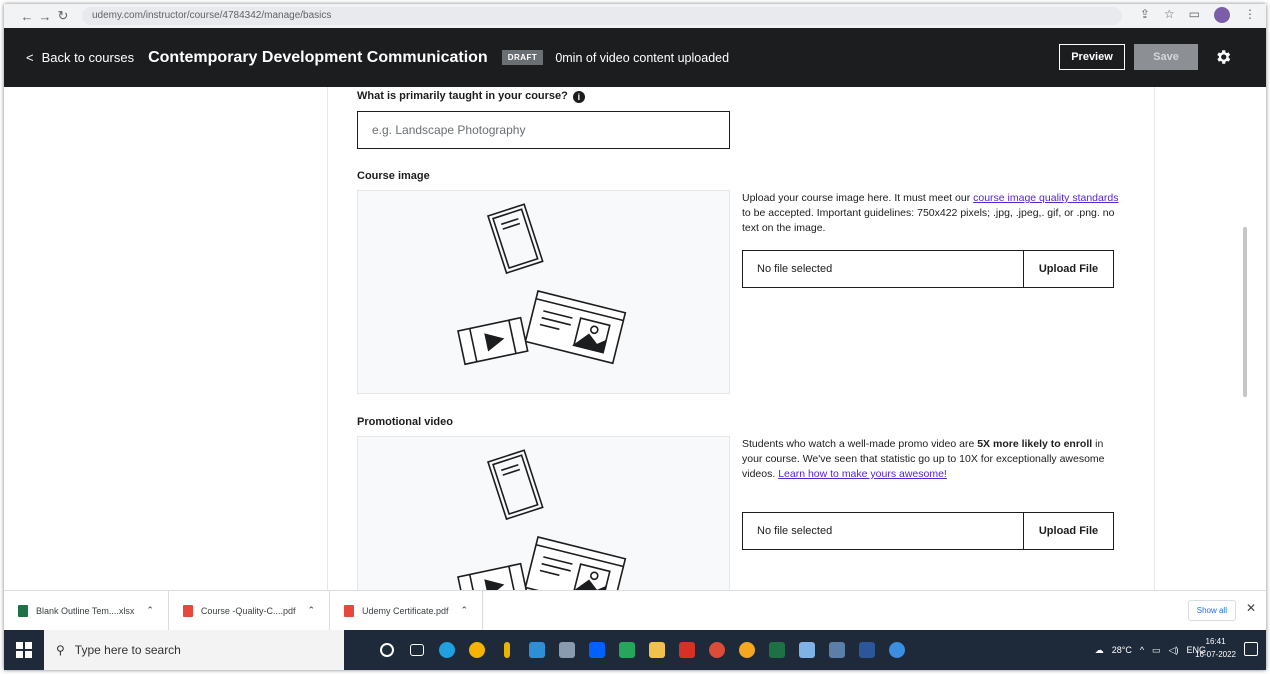 This screenshot has height=674, width=1270. I want to click on back-to-courses-link: < Back to courses, so click(80, 57).